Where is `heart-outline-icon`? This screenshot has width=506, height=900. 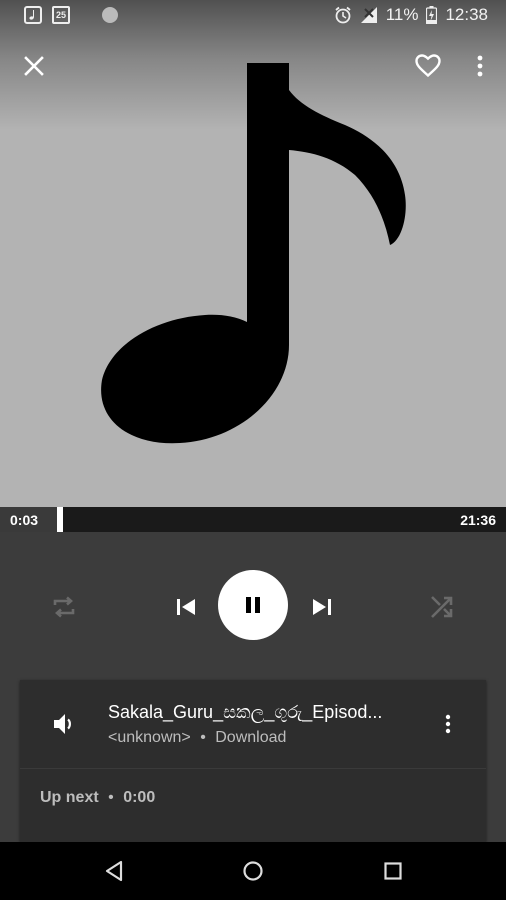 heart-outline-icon is located at coordinates (428, 66).